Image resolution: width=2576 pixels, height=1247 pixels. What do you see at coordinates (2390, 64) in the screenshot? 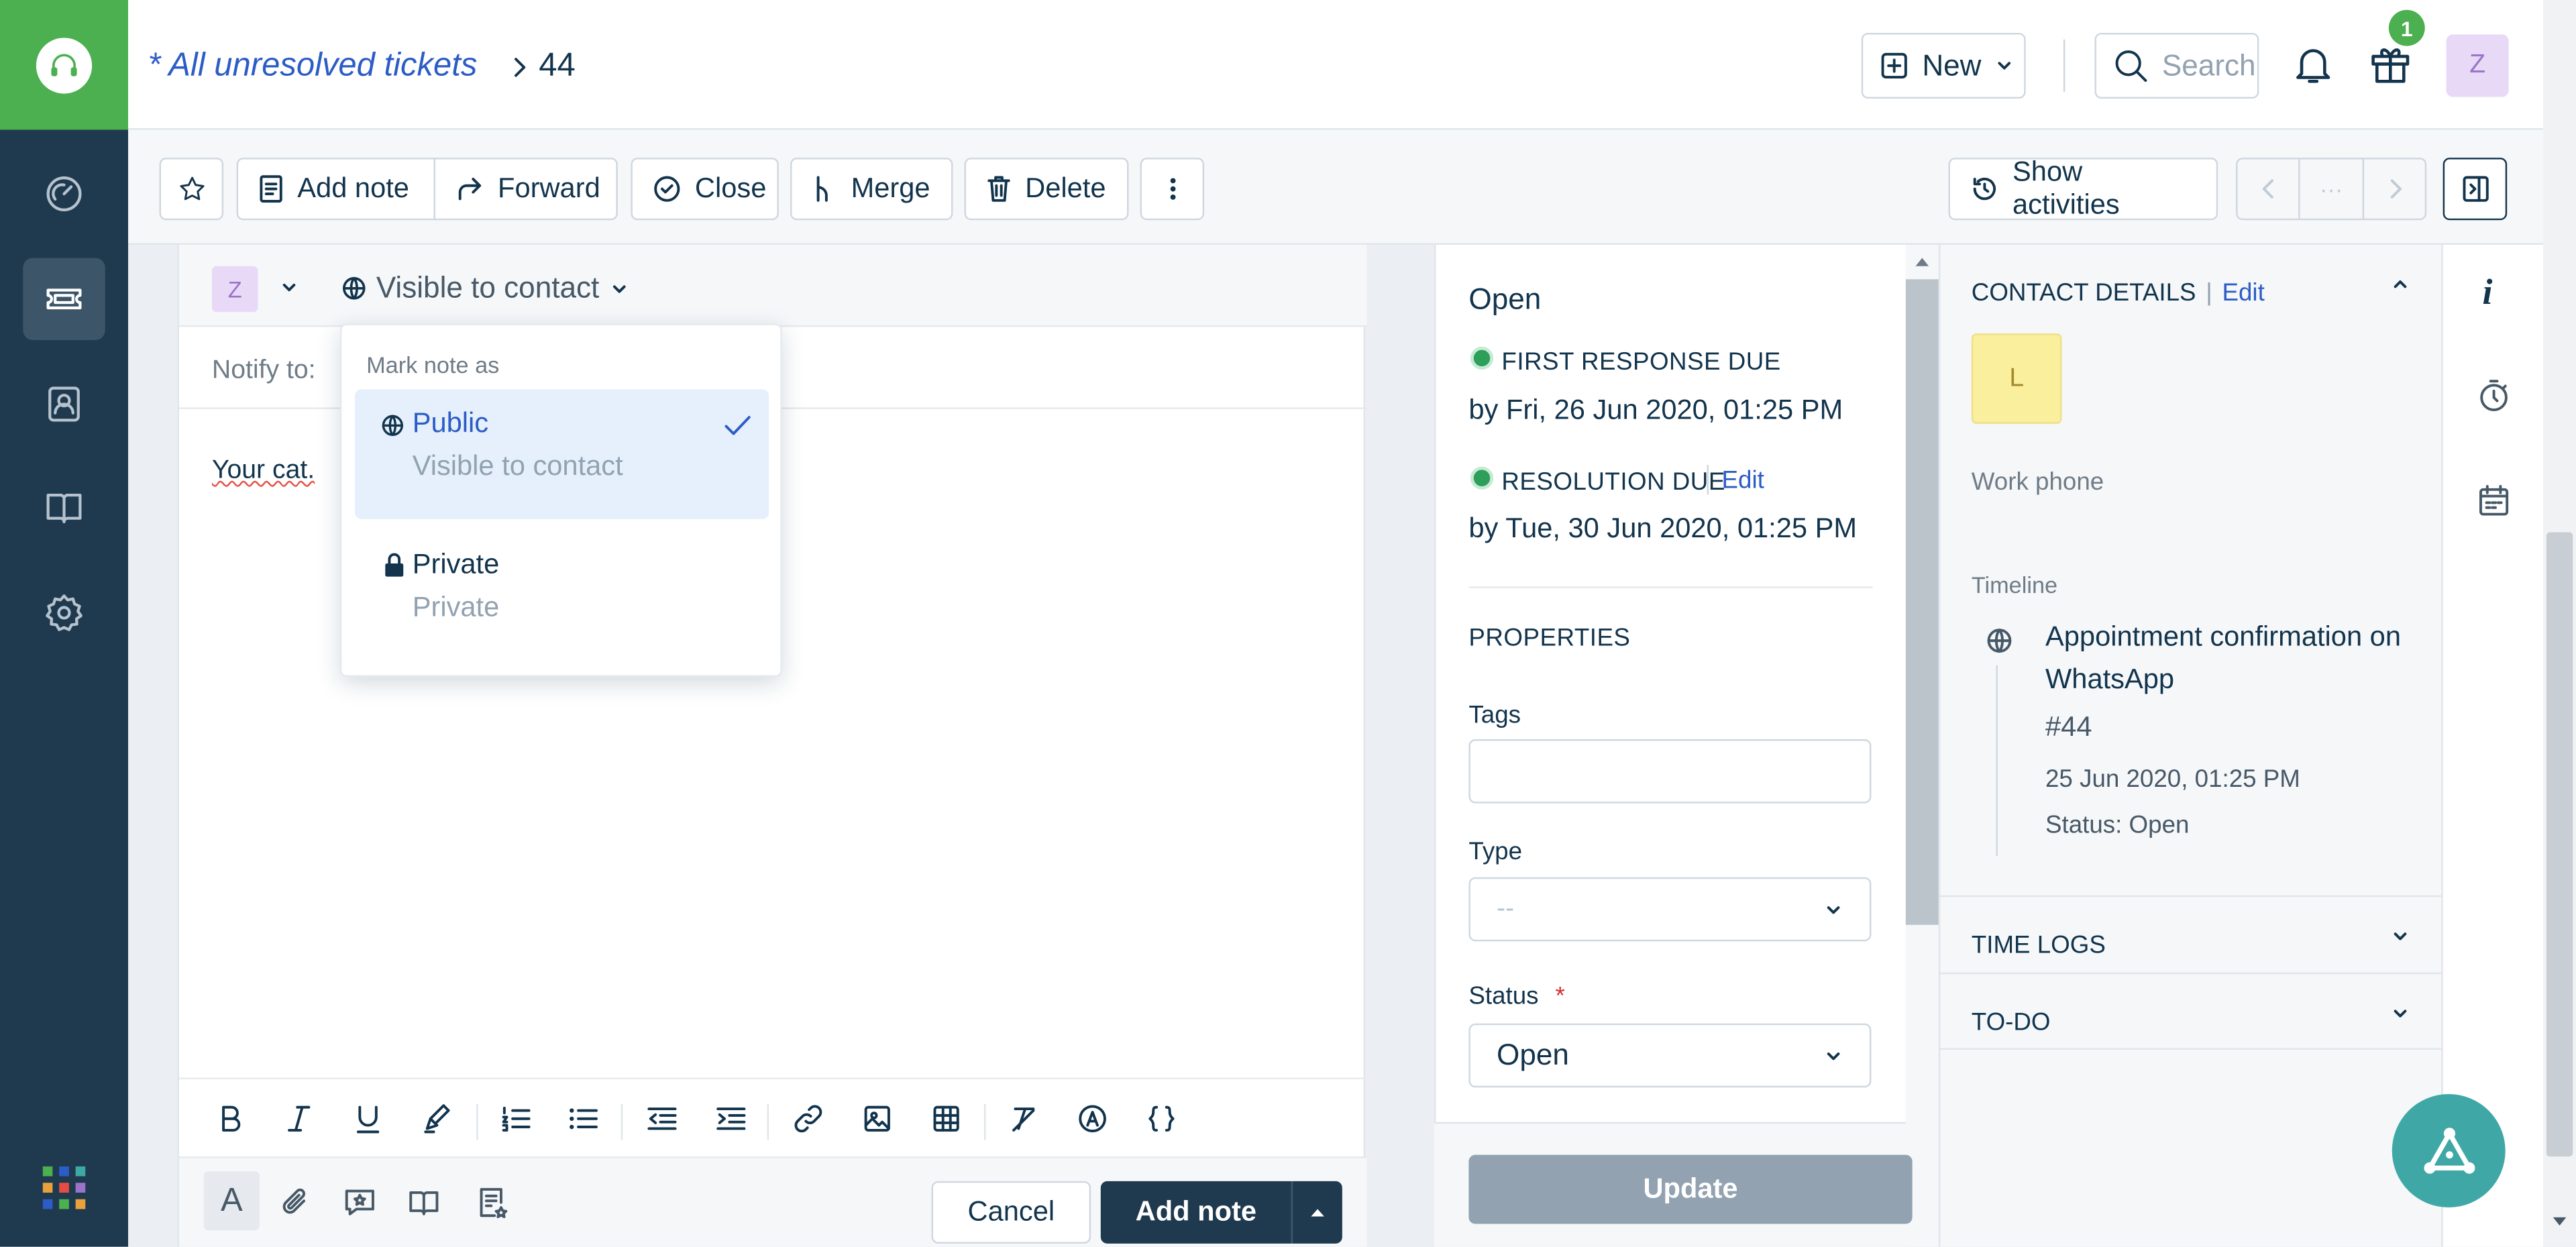
I see `gift-icon` at bounding box center [2390, 64].